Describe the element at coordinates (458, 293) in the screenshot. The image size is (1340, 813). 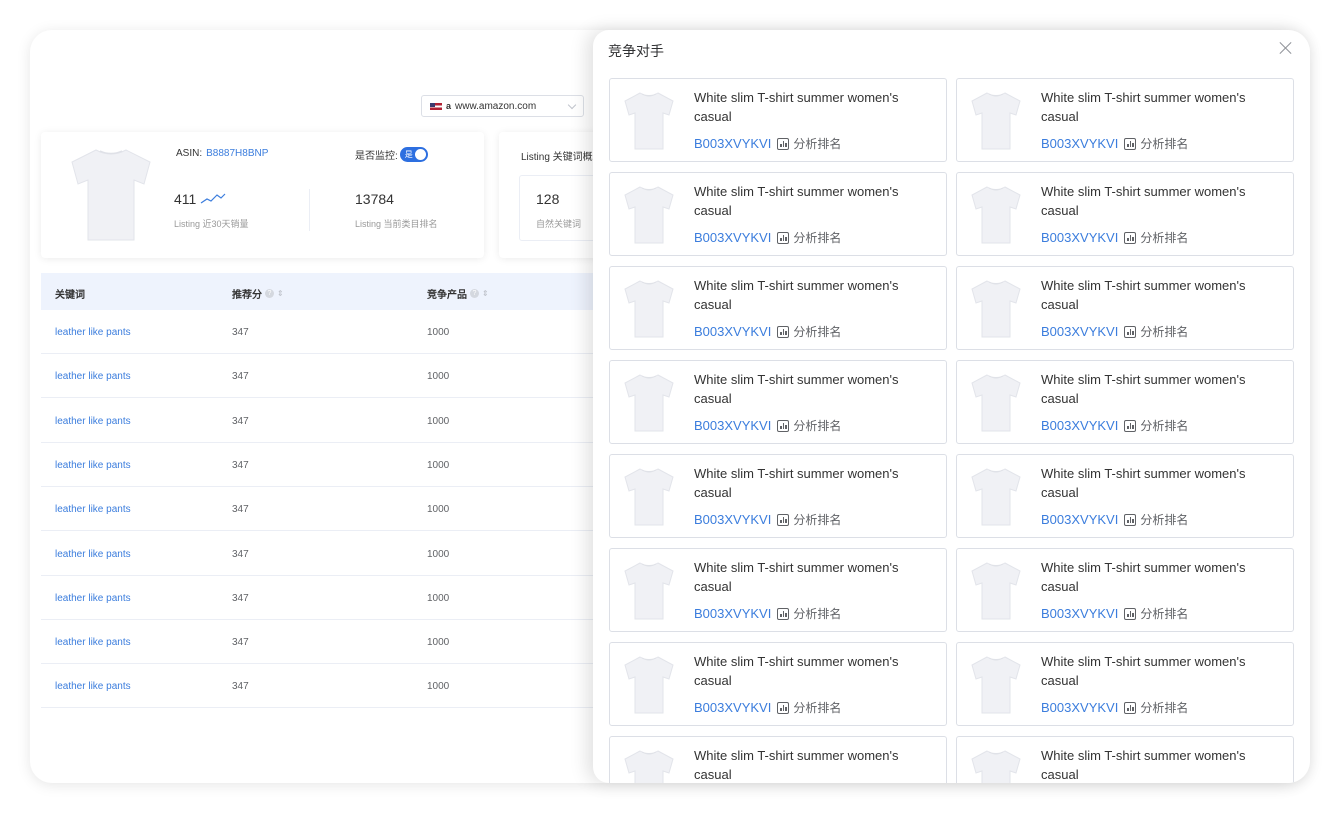
I see `col-competitors: 竞争产品? ⇕` at that location.